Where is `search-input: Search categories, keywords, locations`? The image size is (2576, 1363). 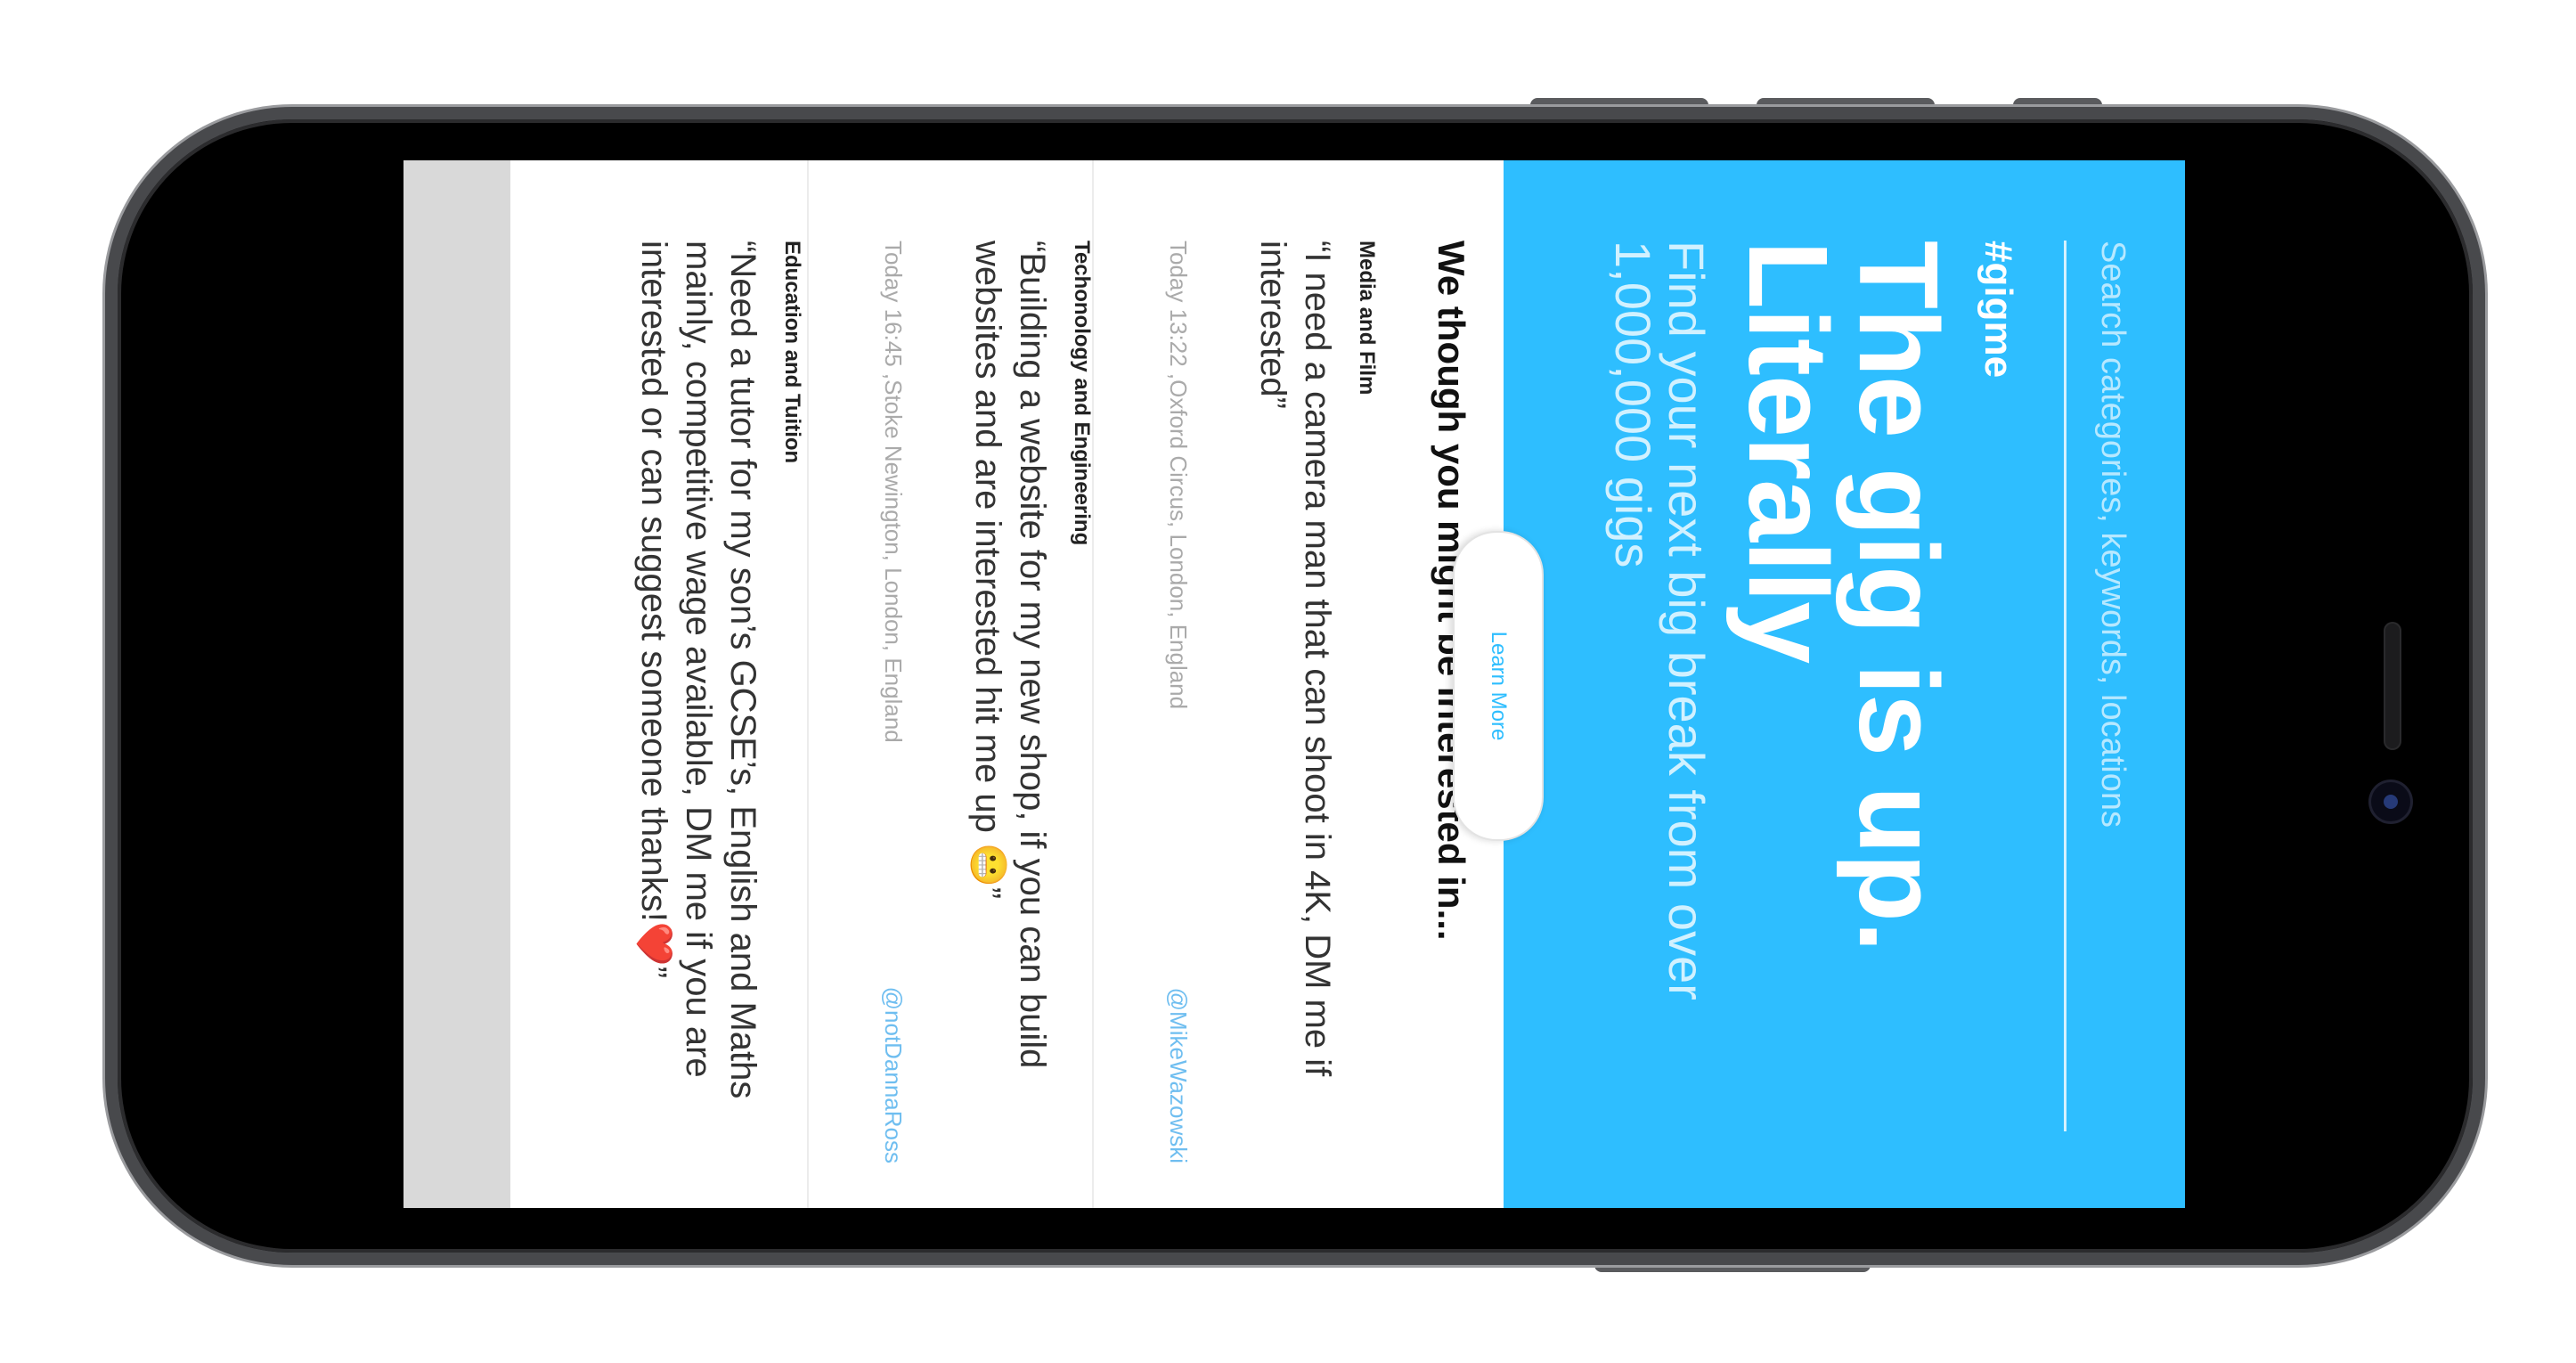
search-input: Search categories, keywords, locations is located at coordinates (2106, 686).